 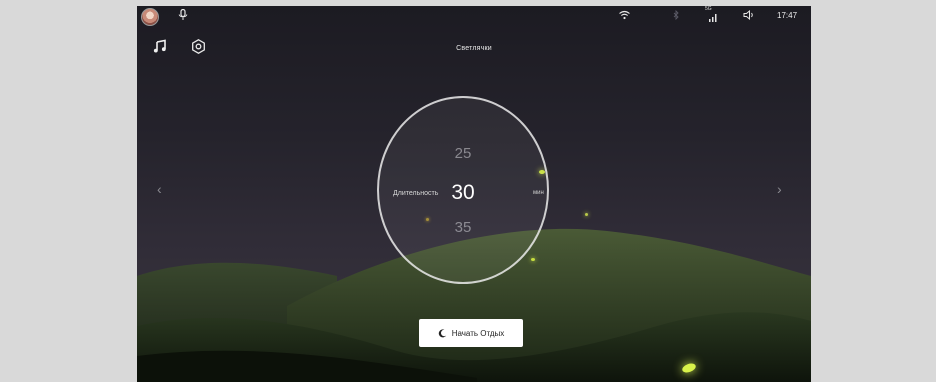 I want to click on wifi-icon, so click(x=624, y=15).